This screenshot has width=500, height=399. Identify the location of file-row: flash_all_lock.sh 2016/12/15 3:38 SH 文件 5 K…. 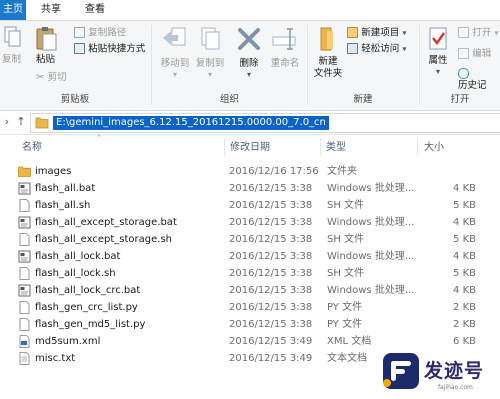
(250, 273).